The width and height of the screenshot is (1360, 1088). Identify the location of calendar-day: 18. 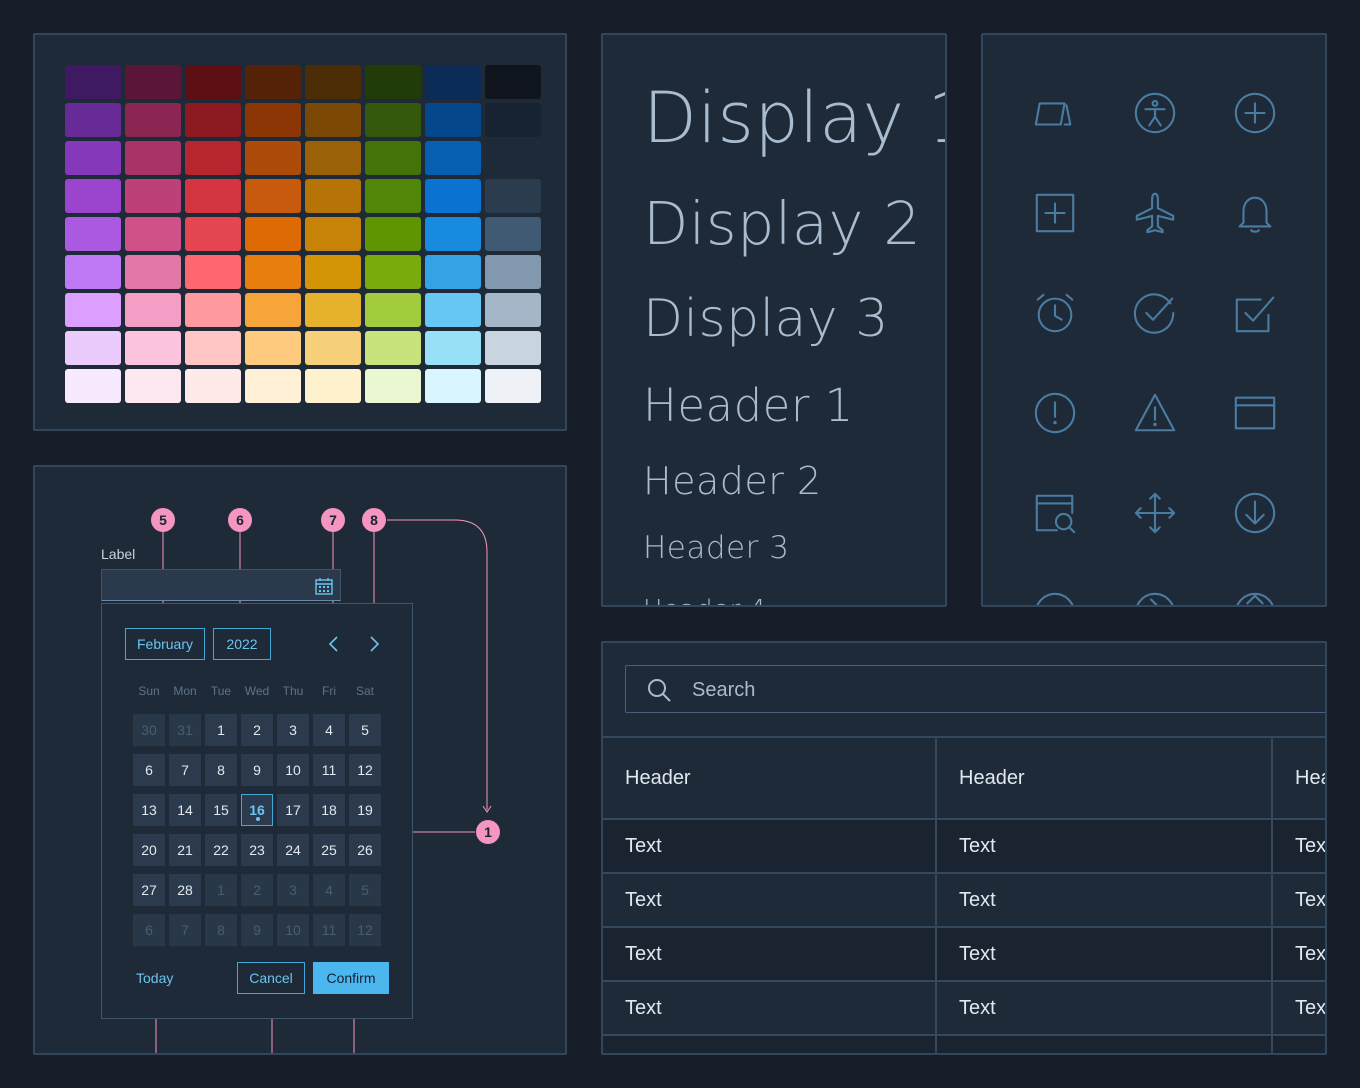
(329, 810).